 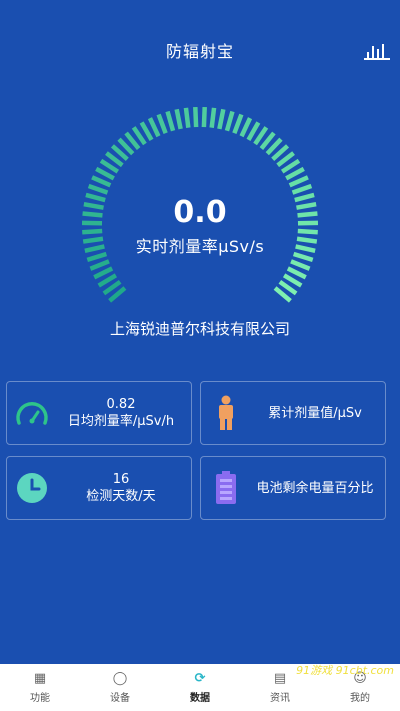 What do you see at coordinates (280, 678) in the screenshot?
I see `news-icon: ▤` at bounding box center [280, 678].